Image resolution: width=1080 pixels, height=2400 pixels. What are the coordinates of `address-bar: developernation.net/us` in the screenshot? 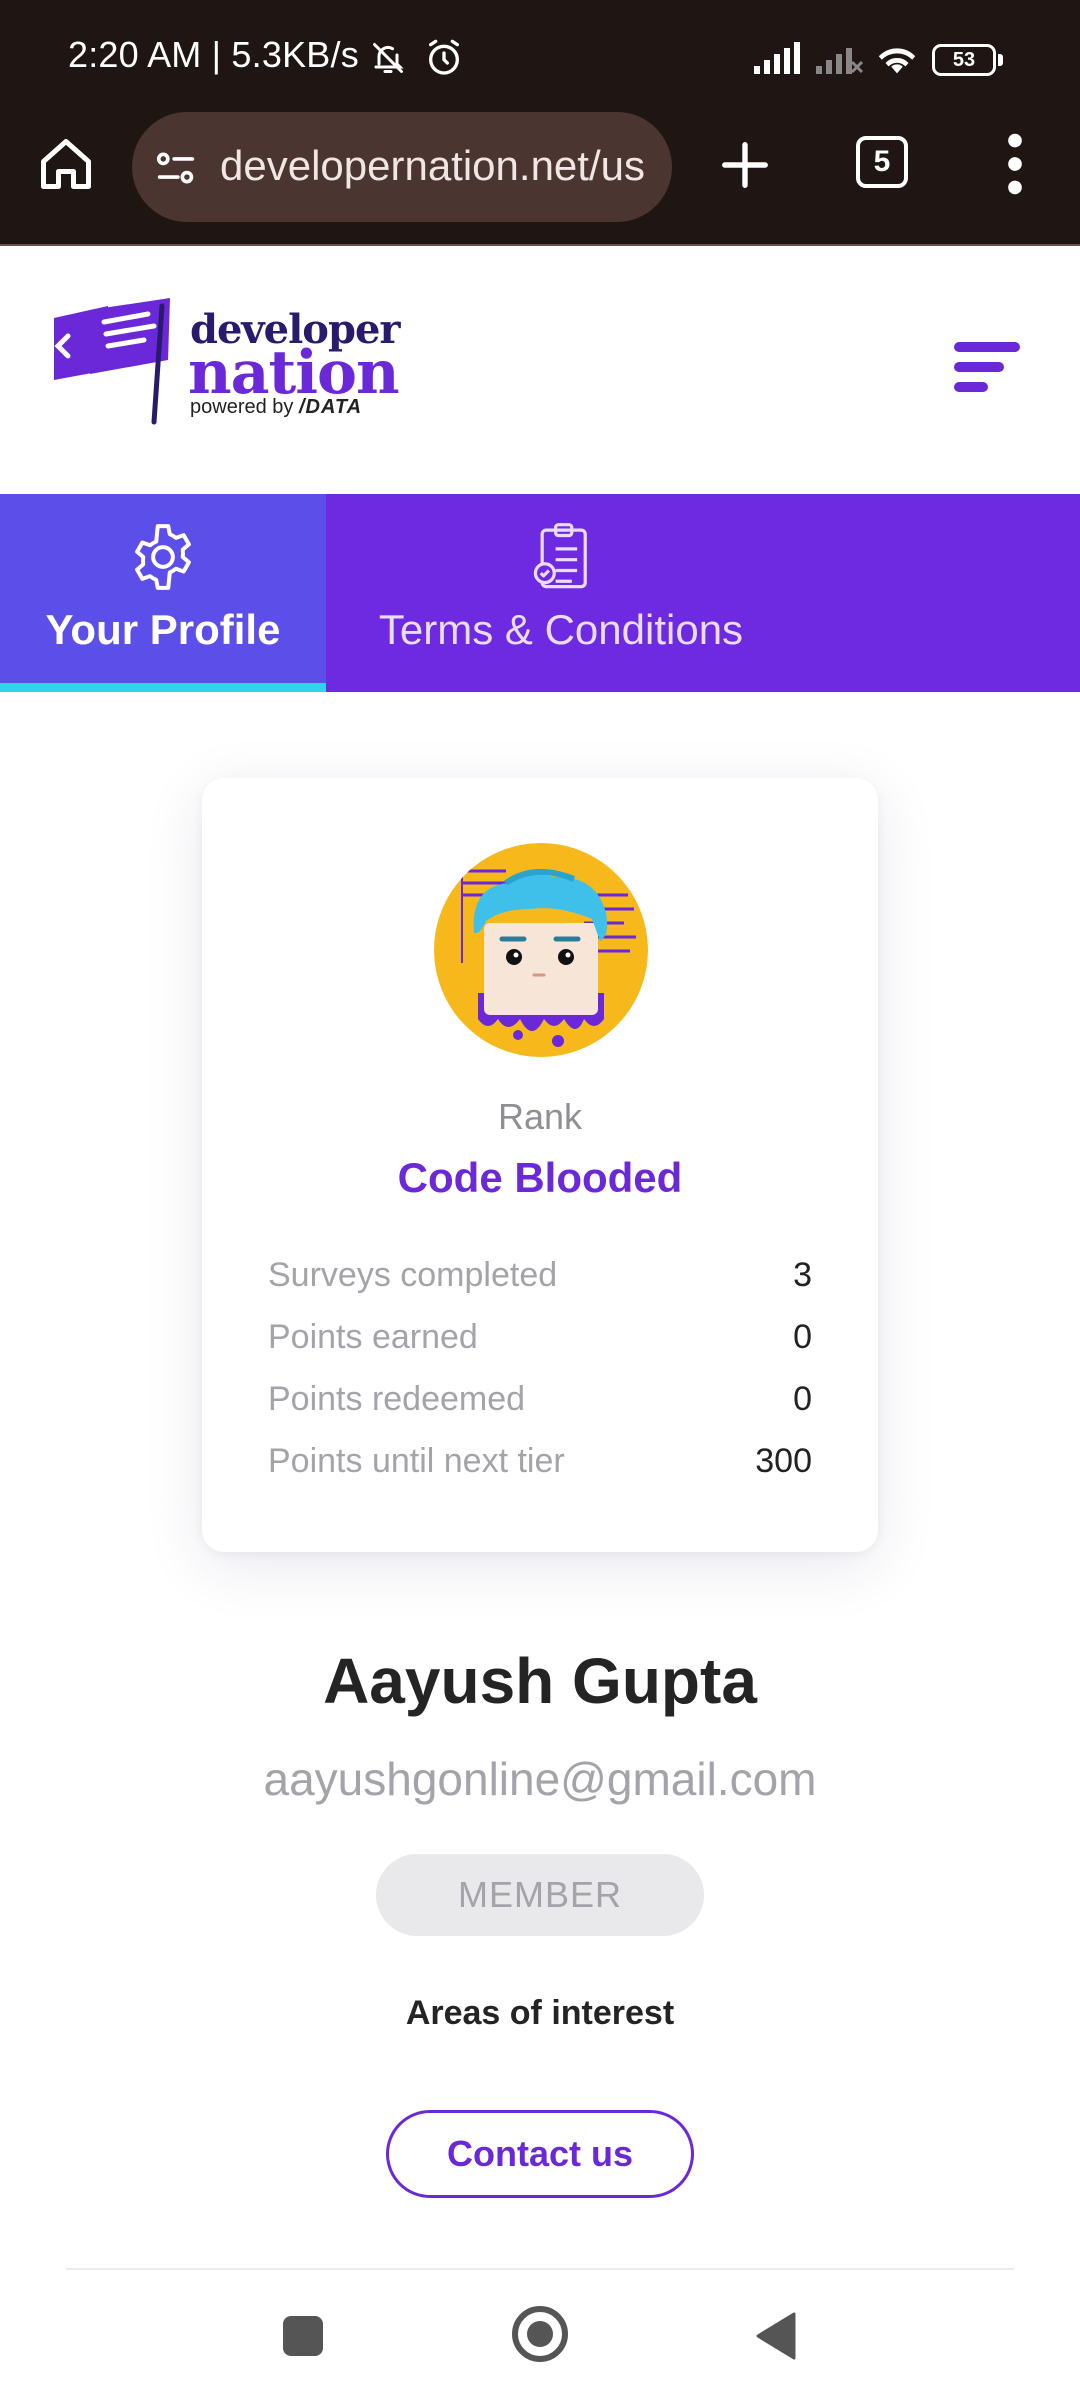 It's located at (402, 167).